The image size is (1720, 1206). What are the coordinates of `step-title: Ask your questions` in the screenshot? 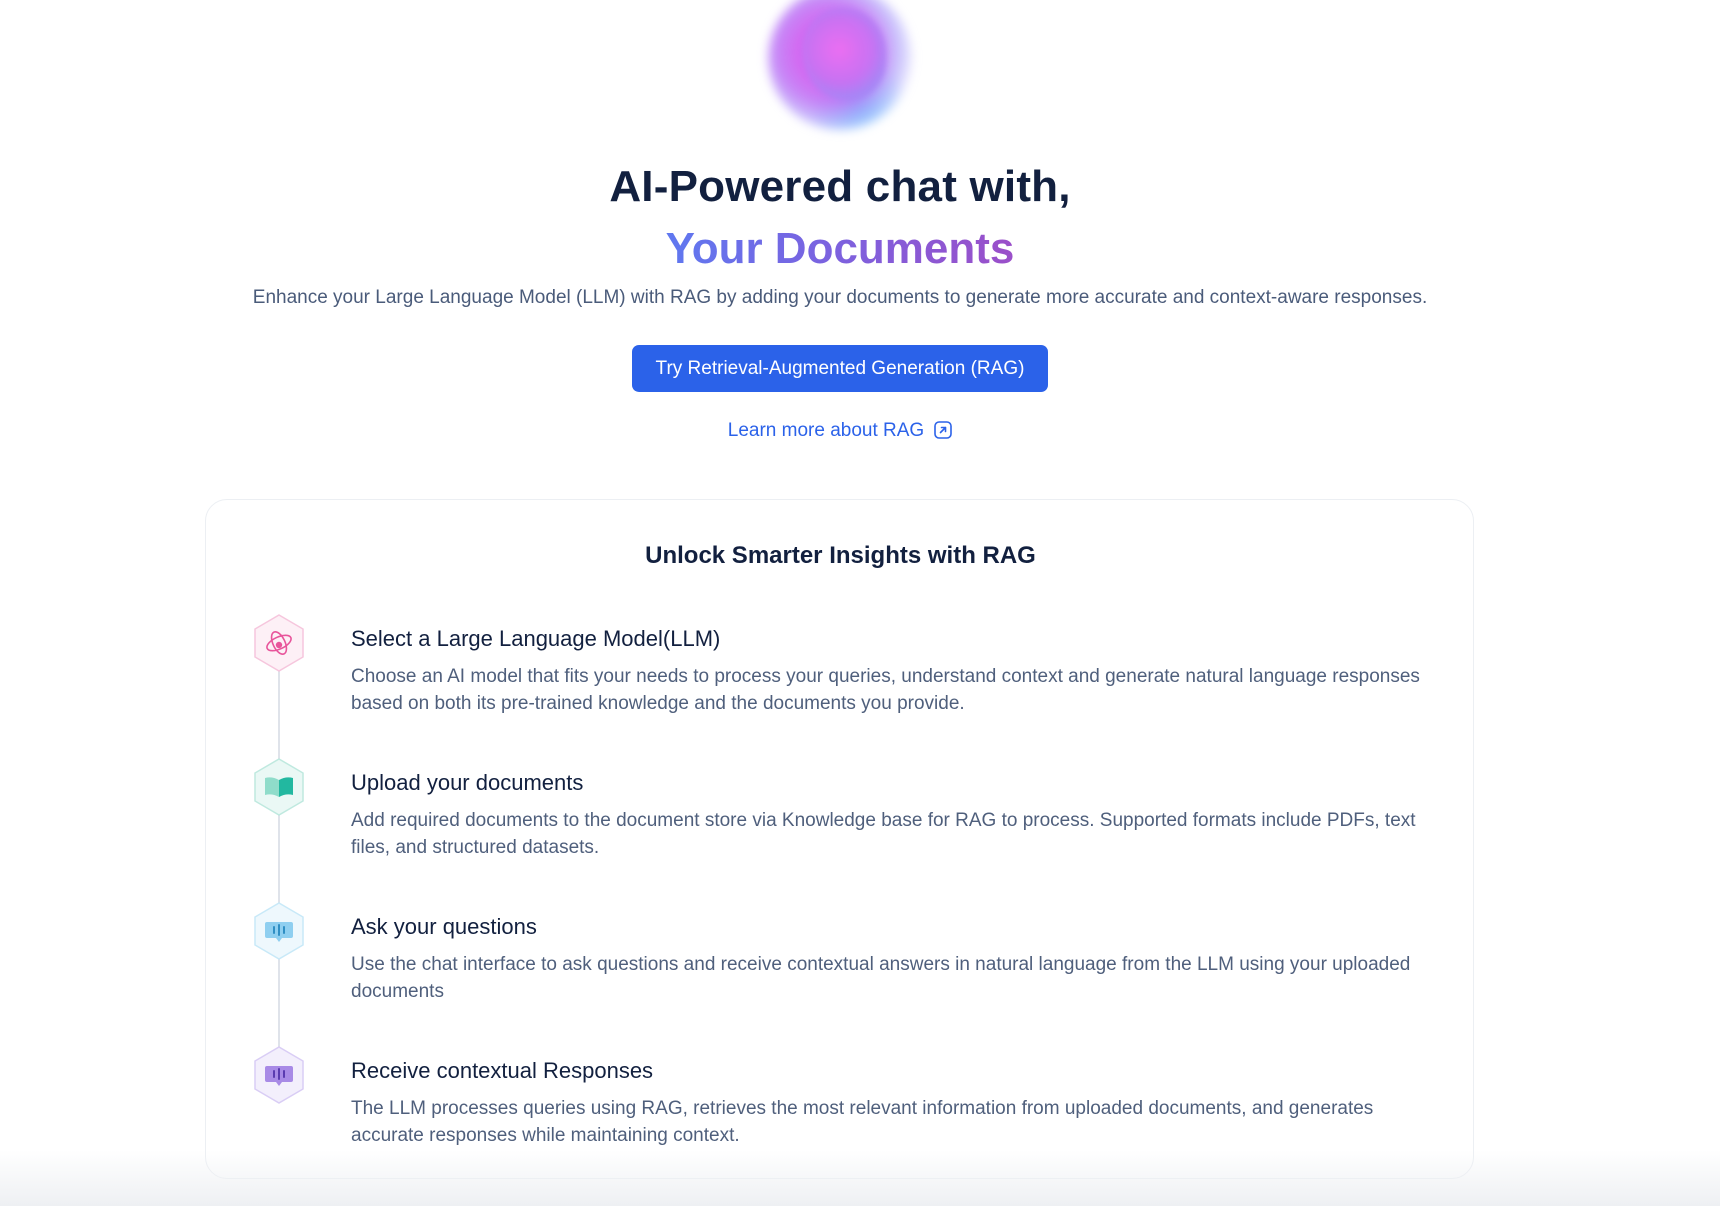 It's located at (444, 926).